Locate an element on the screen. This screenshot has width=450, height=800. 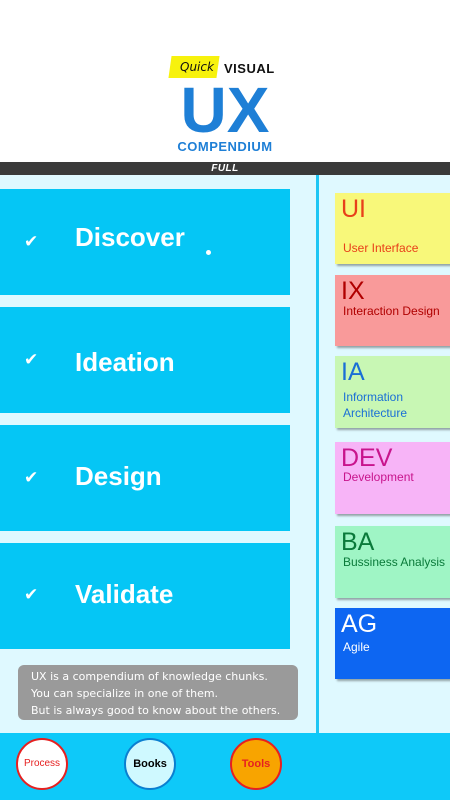
topic-title: Agile is located at coordinates (356, 647).